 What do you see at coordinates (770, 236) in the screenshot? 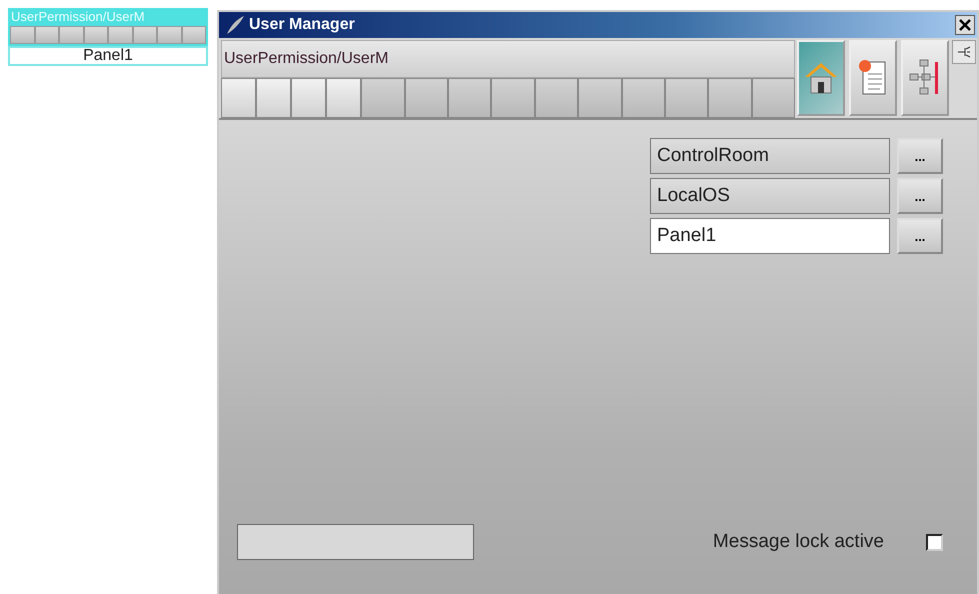
I see `list-item: Panel1` at bounding box center [770, 236].